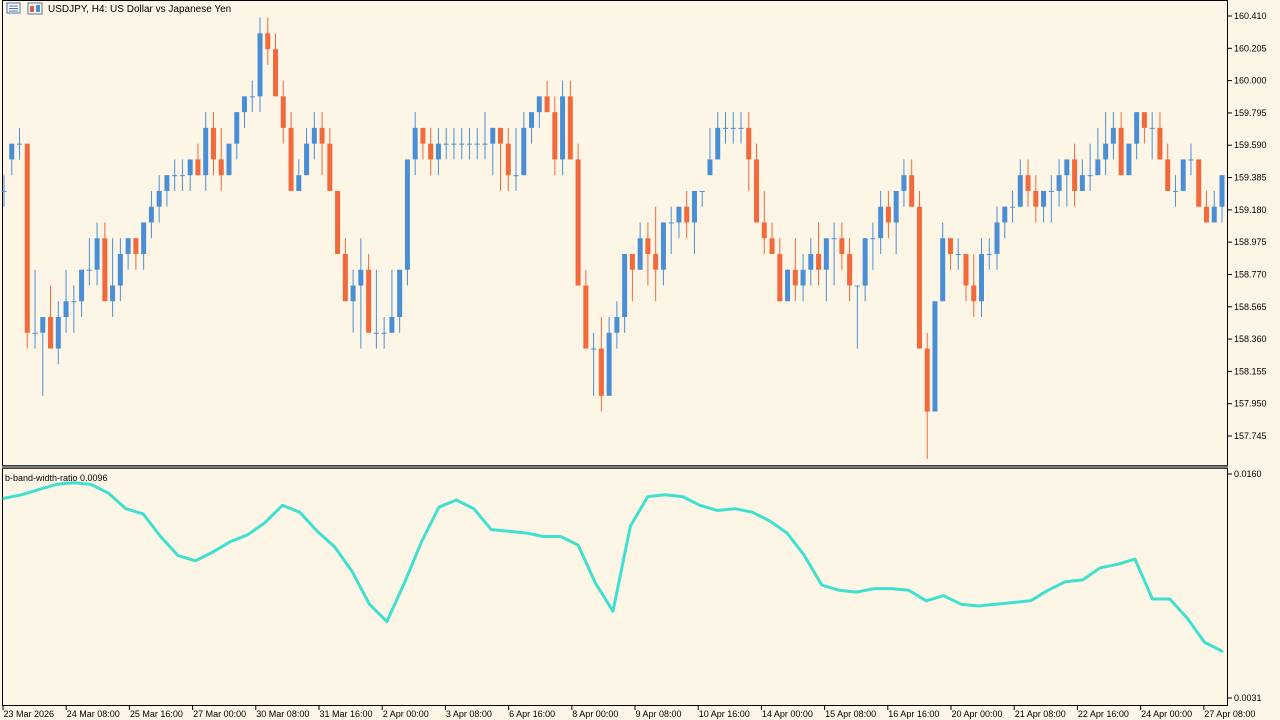  I want to click on time-tick-label: 16 Apr 16:00, so click(913, 714).